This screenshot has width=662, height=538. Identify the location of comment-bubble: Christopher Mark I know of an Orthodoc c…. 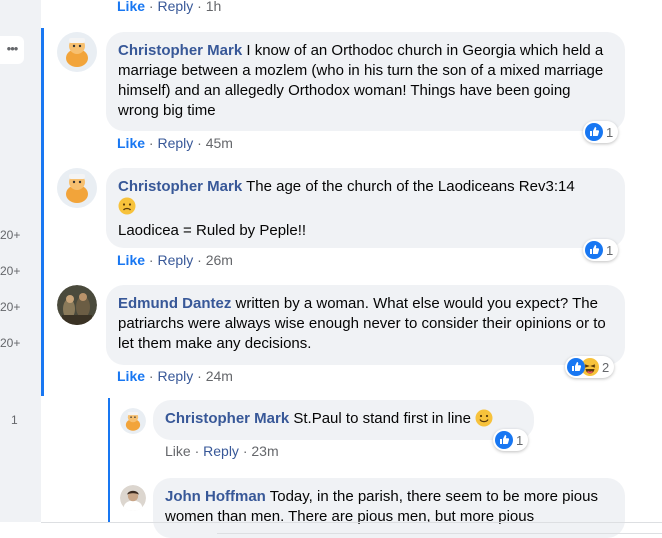
(365, 81).